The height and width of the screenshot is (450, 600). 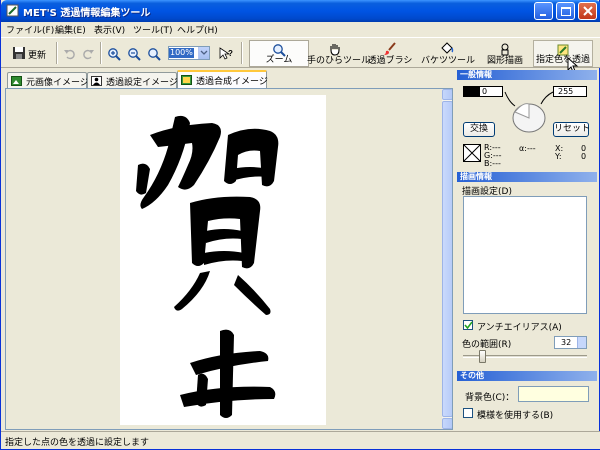 What do you see at coordinates (87, 13) in the screenshot?
I see `window-title: MET'S 透過情報編集ツール` at bounding box center [87, 13].